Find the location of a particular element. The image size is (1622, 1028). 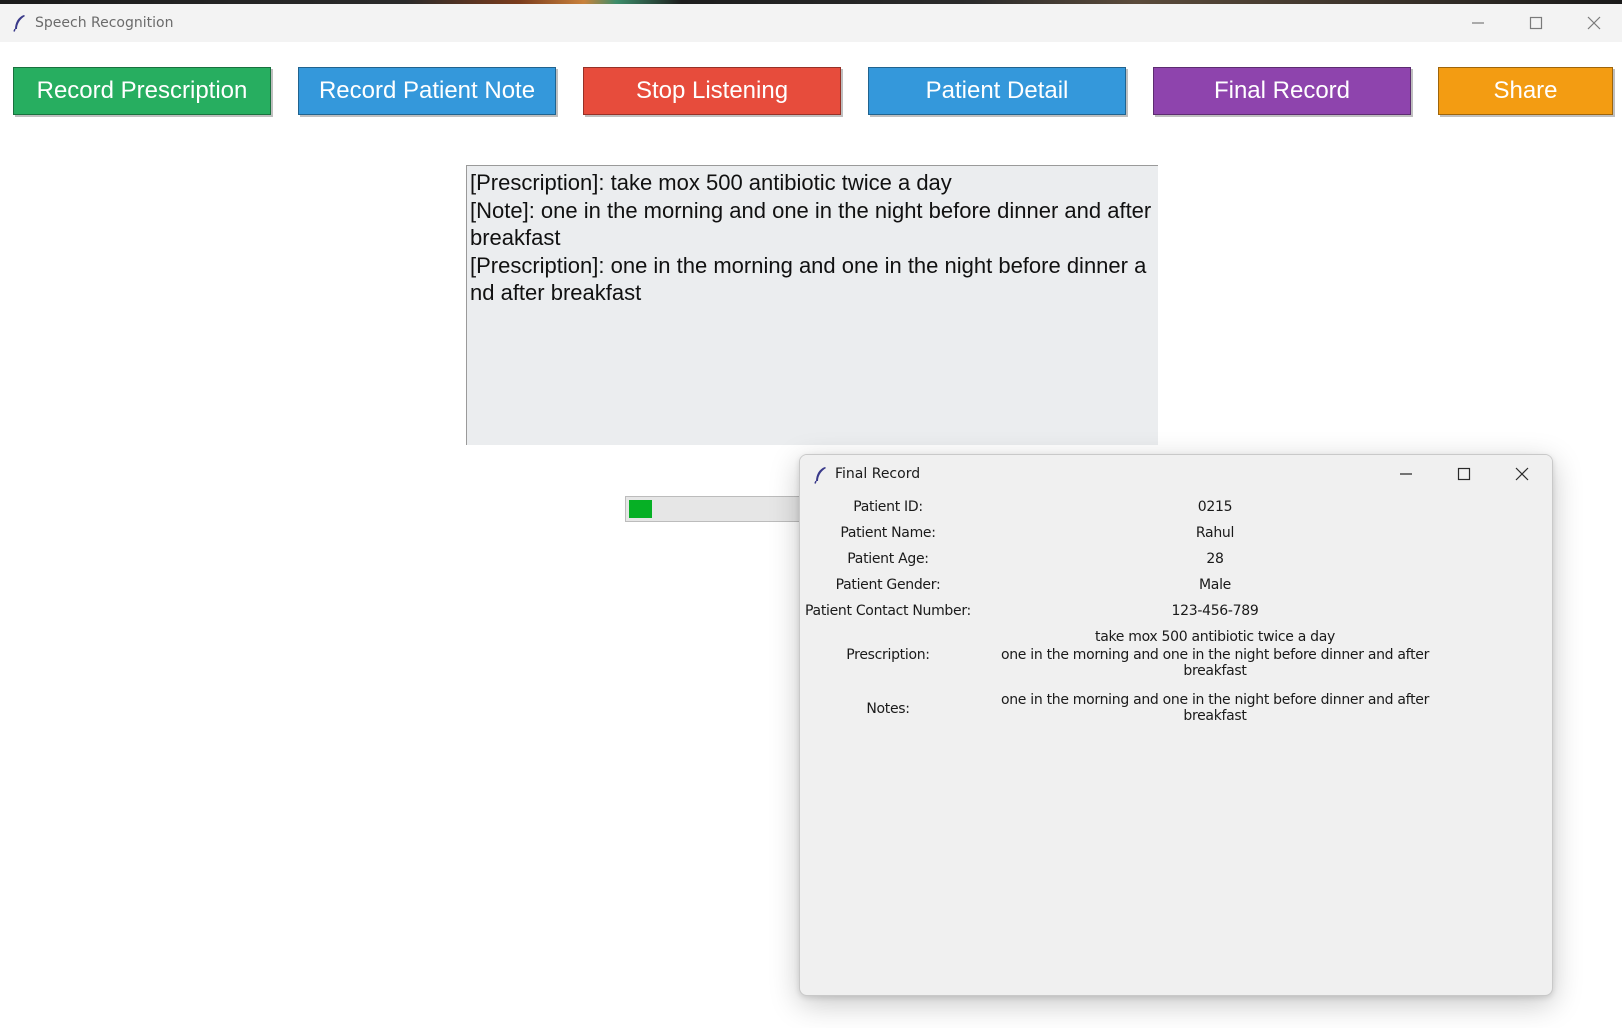

patient-id-value: 0215 is located at coordinates (1215, 507).